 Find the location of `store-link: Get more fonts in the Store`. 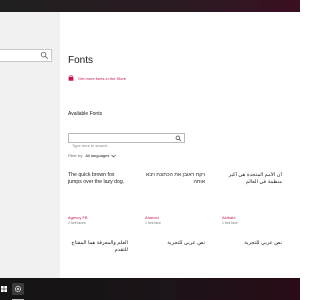

store-link: Get more fonts in the Store is located at coordinates (97, 78).